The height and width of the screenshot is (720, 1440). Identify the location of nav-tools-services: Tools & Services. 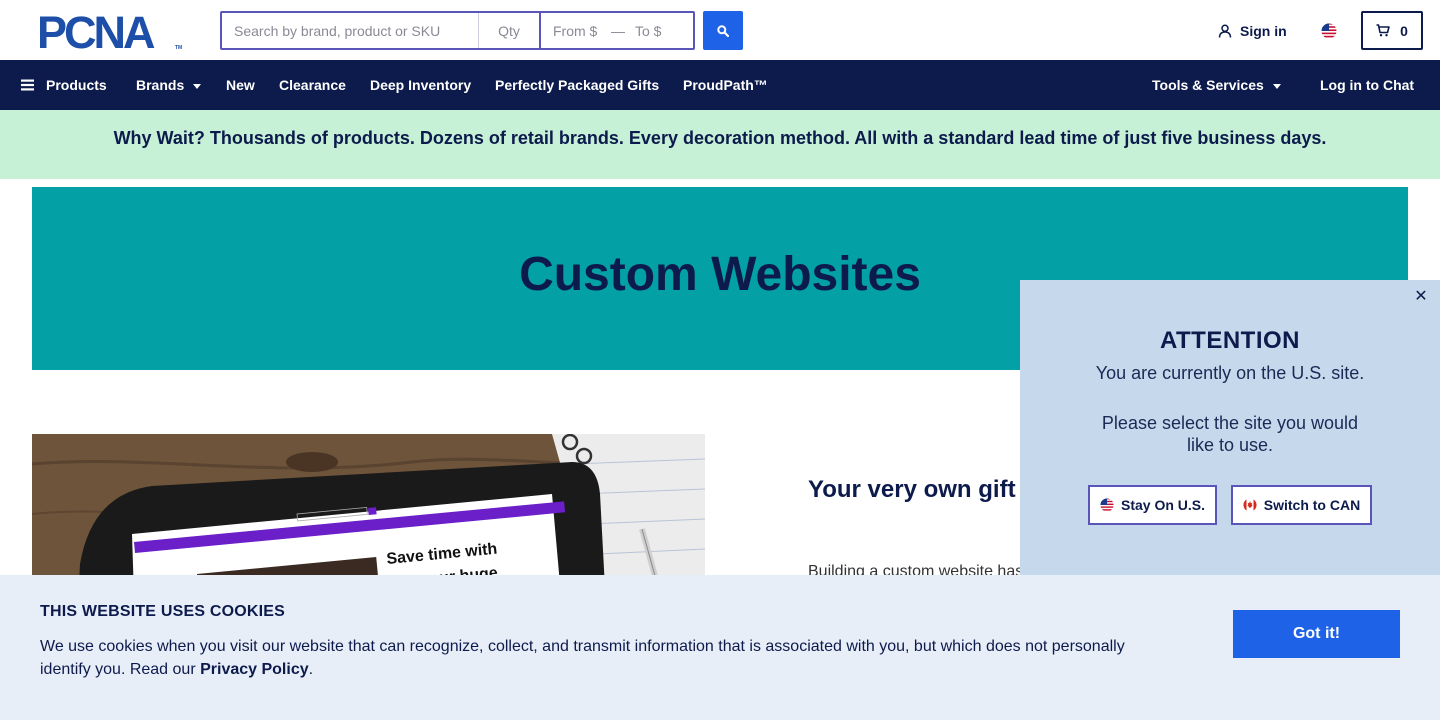
(1216, 85).